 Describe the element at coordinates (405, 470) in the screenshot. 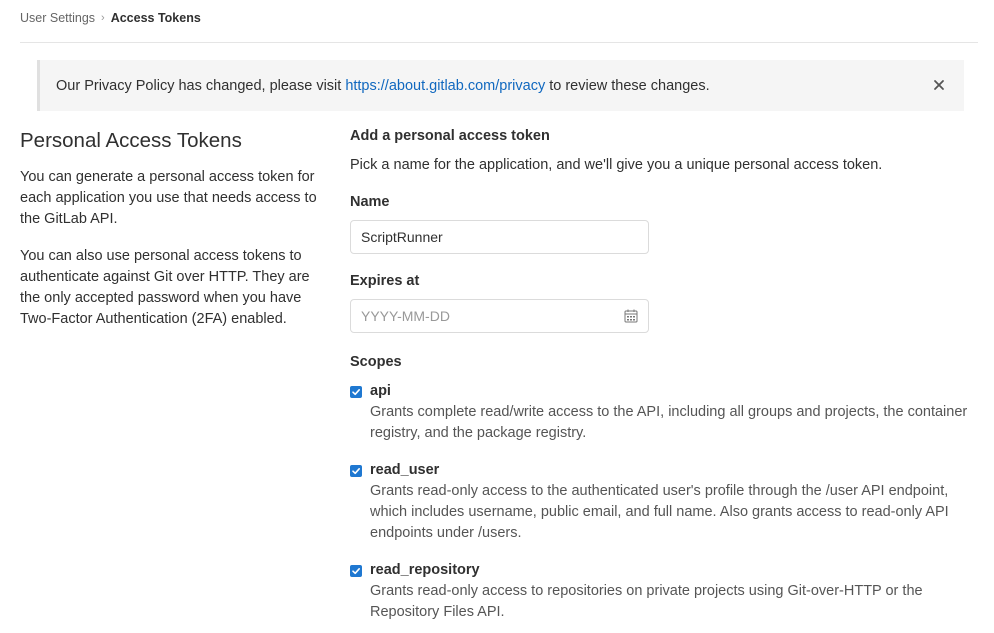

I see `scope-read-user-name: read_user` at that location.